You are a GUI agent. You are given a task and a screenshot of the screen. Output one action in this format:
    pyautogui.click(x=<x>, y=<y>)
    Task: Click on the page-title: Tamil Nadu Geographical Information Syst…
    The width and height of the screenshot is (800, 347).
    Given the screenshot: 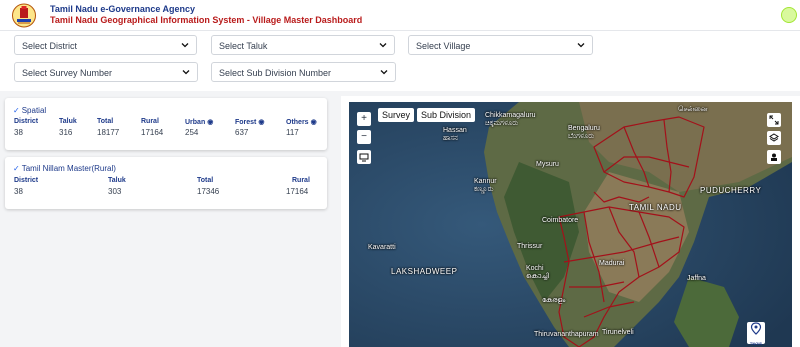 What is the action you would take?
    pyautogui.click(x=206, y=20)
    